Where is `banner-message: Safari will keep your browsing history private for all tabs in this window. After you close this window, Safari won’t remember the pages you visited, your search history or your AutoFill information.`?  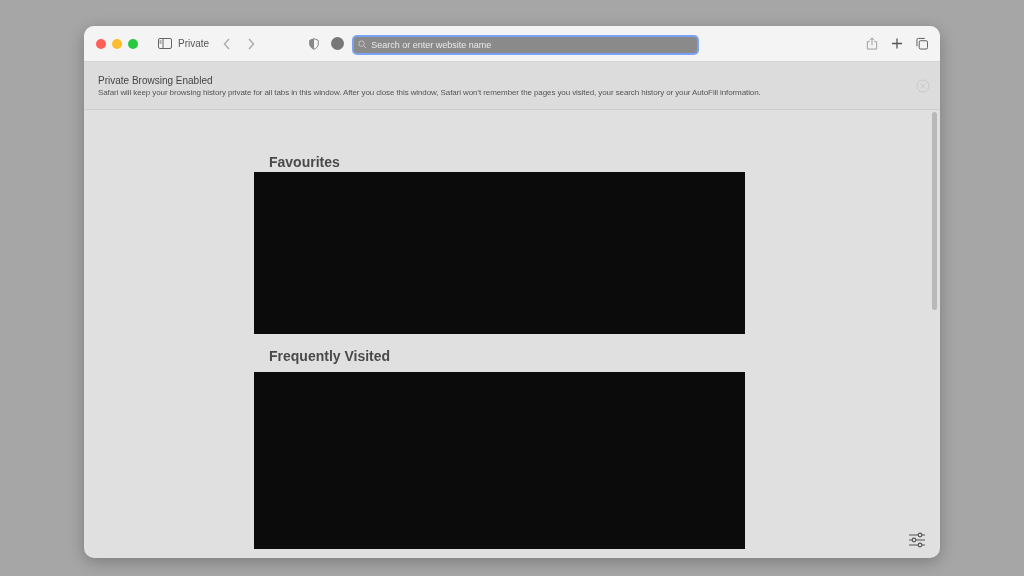
banner-message: Safari will keep your browsing history private for all tabs in this window. After you close this window, Safari won’t remember the pages you visited, your search history or your AutoFill information. is located at coordinates (430, 92).